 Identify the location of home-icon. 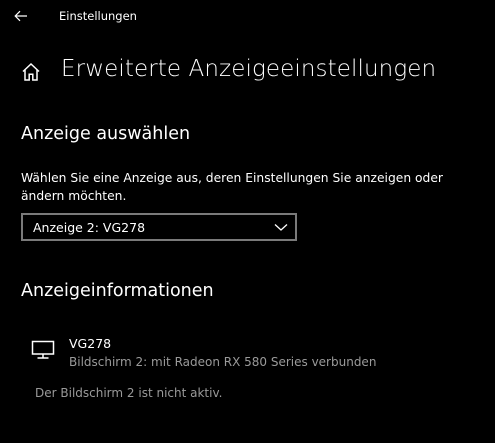
(31, 72).